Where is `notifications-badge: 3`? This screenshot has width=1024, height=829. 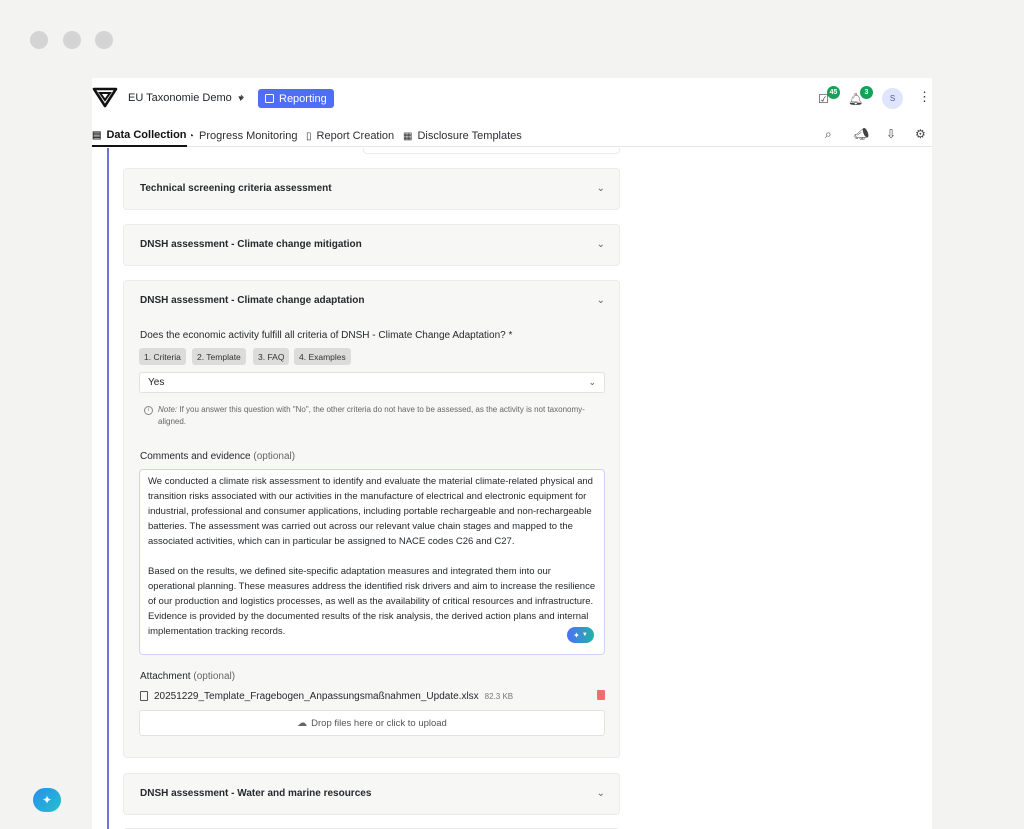 notifications-badge: 3 is located at coordinates (866, 92).